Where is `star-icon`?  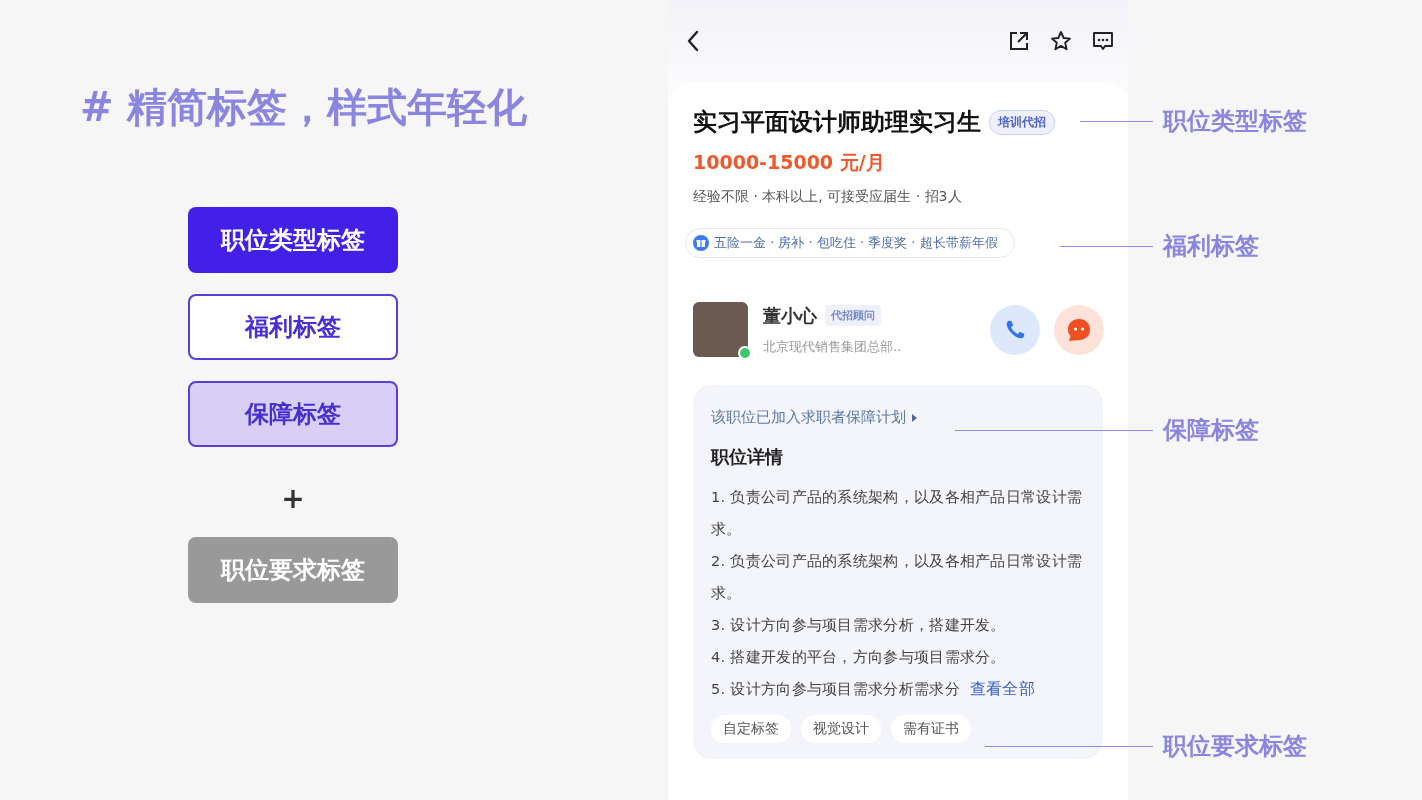
star-icon is located at coordinates (1061, 41).